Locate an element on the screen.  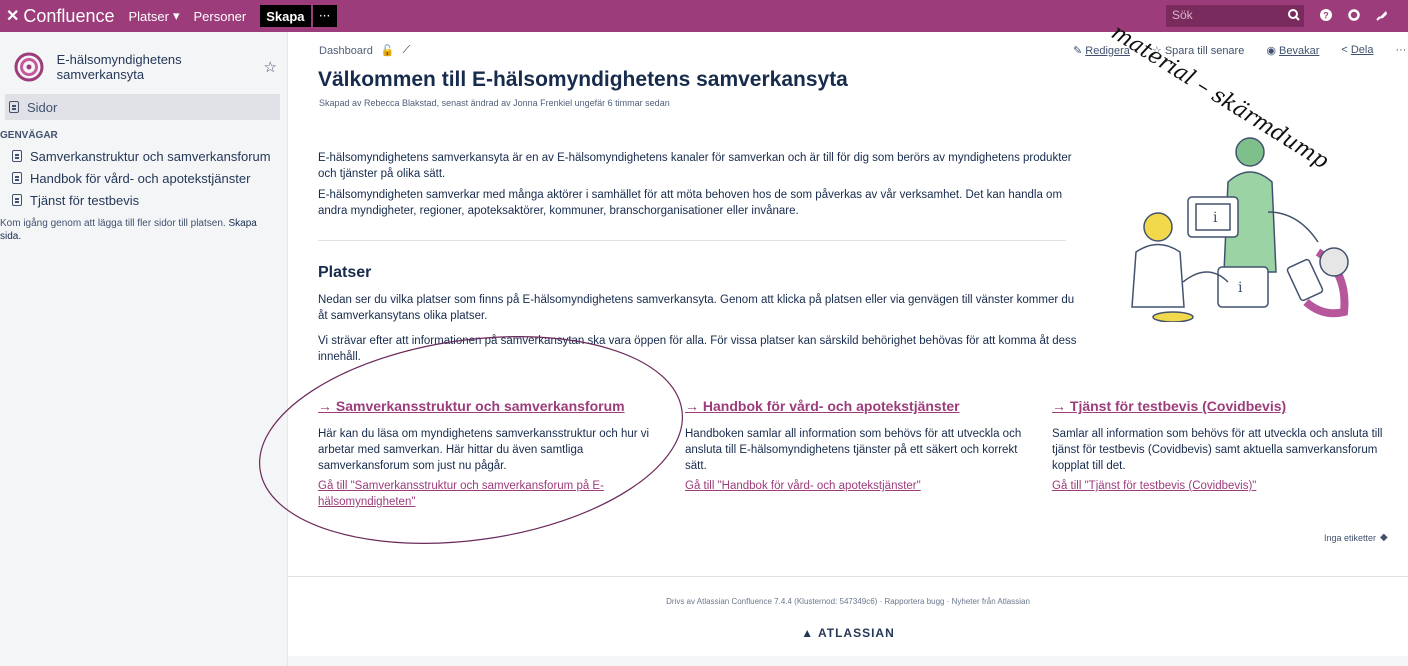
confluence-logo: ✕ Confluence is located at coordinates (60, 16).